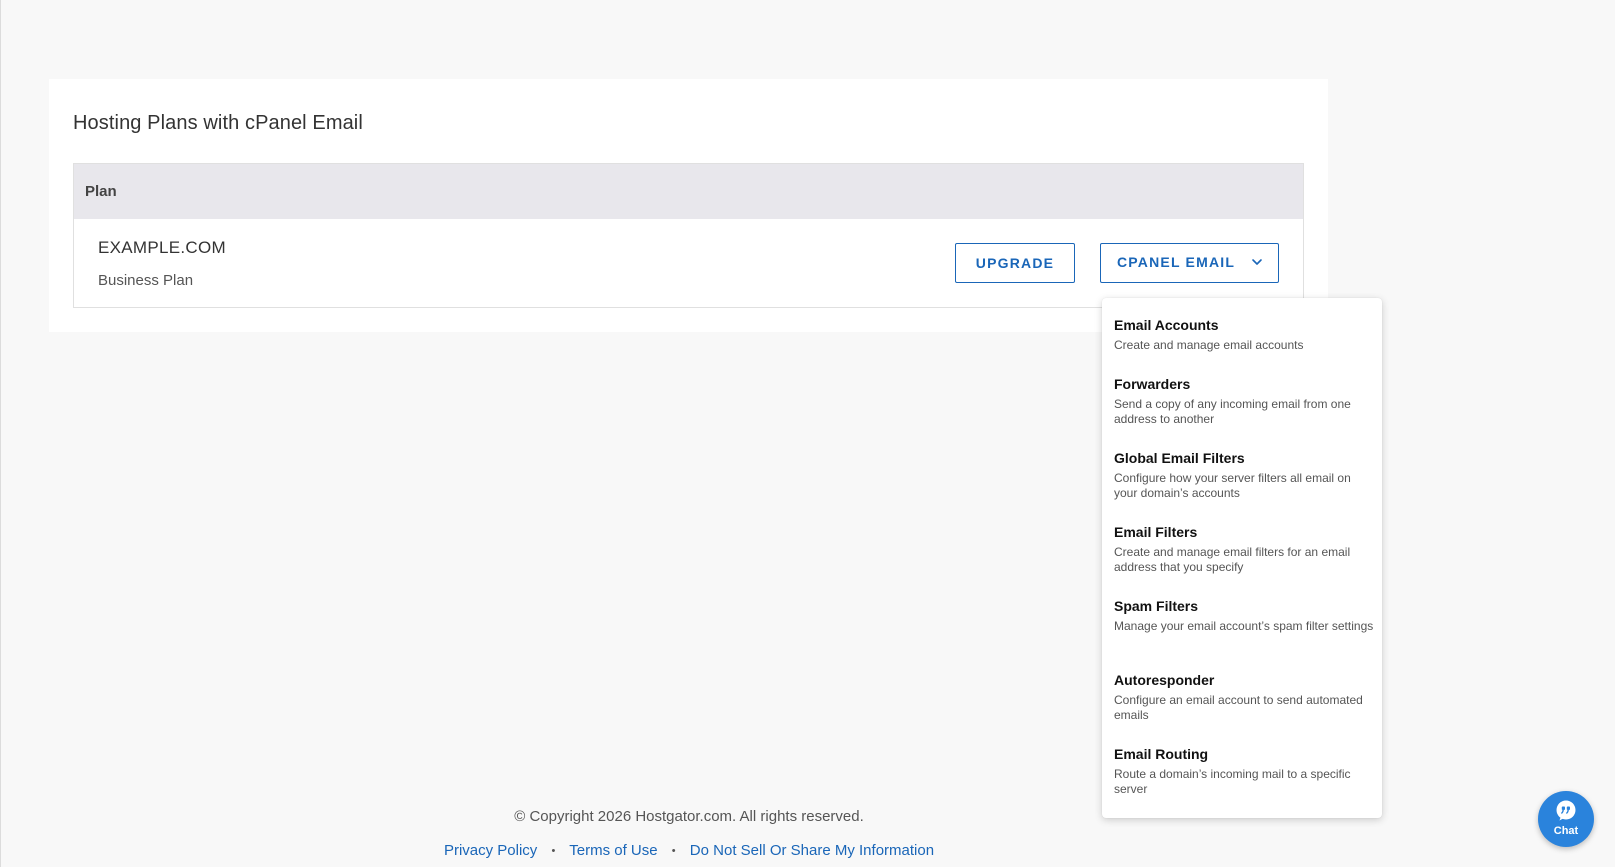  Describe the element at coordinates (1161, 754) in the screenshot. I see `menu-item-title: Email Routing` at that location.